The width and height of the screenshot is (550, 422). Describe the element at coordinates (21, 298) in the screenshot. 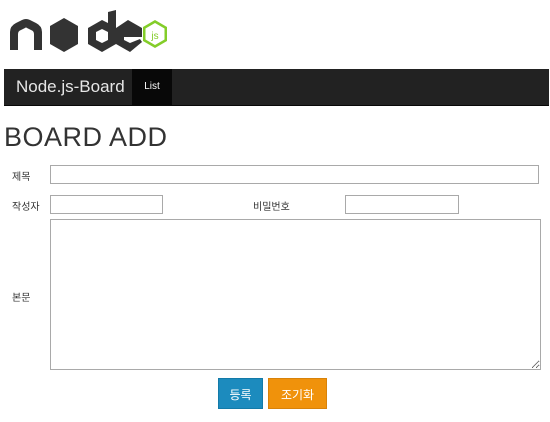

I see `content-label: 본문` at that location.